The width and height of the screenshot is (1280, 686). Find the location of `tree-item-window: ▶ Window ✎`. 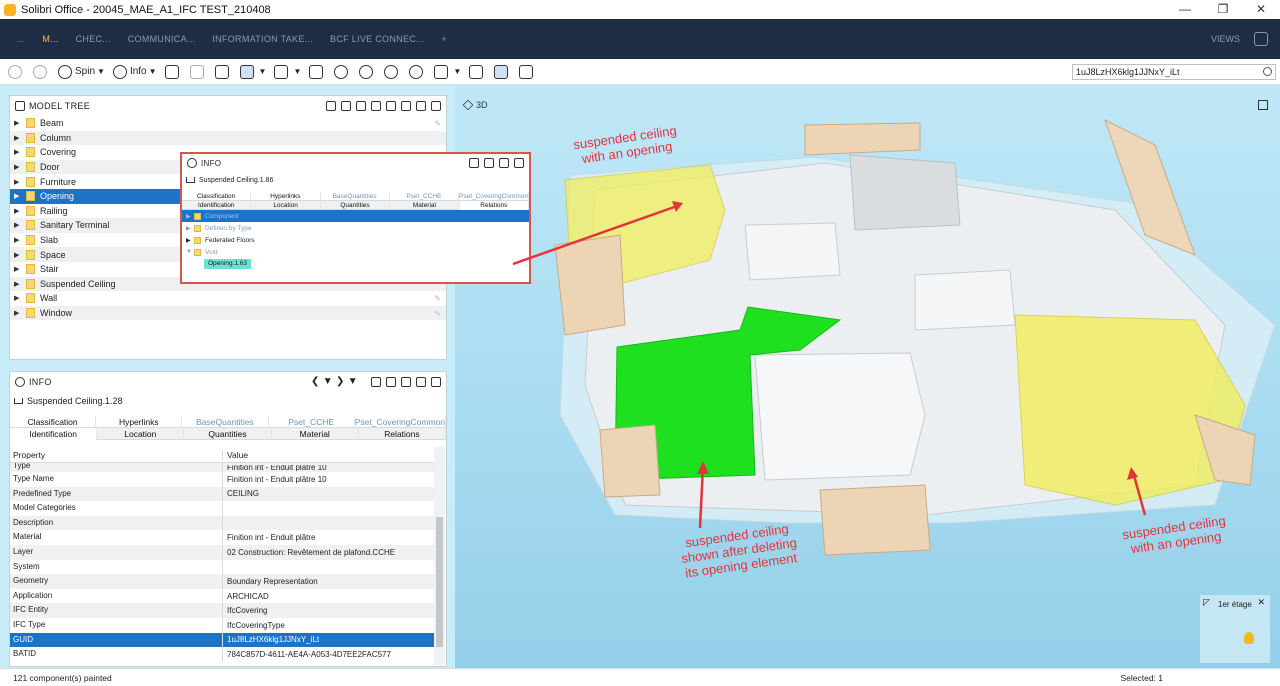

tree-item-window: ▶ Window ✎ is located at coordinates (228, 313).